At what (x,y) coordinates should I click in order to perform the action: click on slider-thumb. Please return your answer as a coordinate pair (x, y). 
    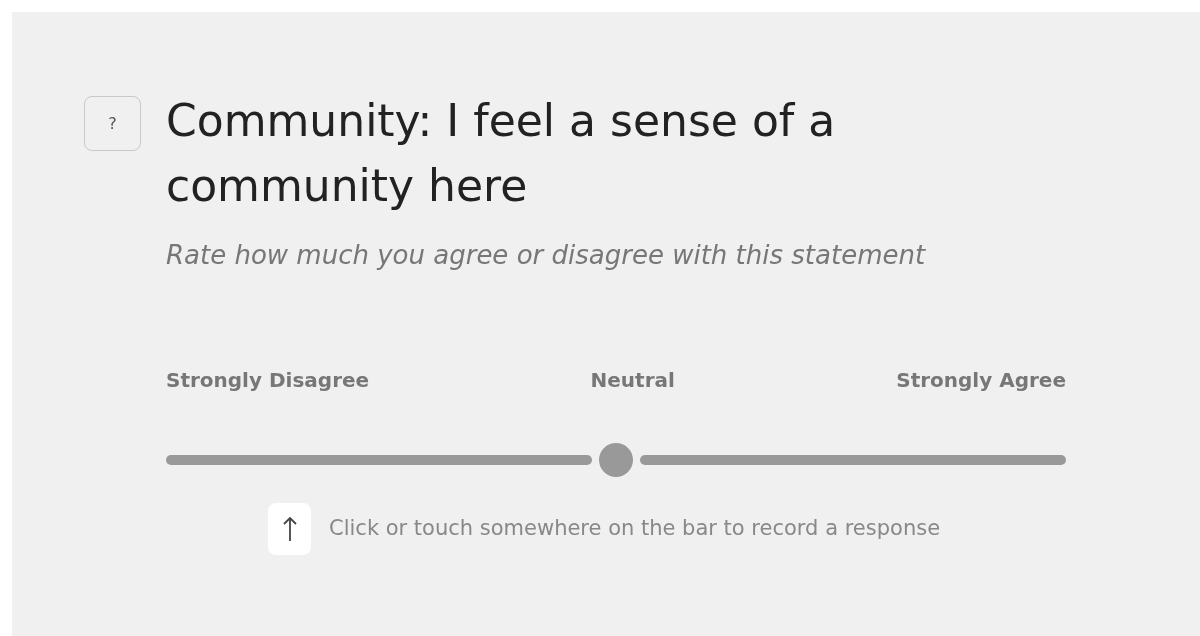
    Looking at the image, I should click on (616, 460).